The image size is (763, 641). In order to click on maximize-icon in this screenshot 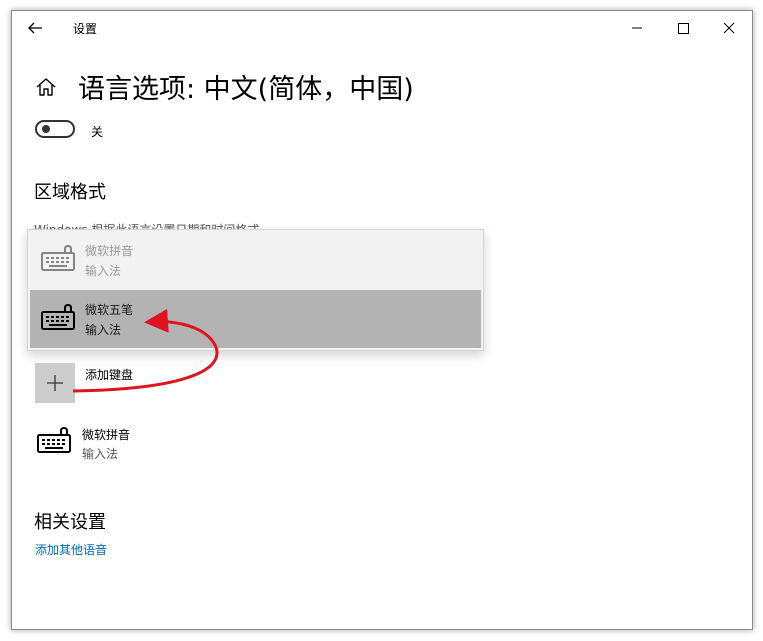, I will do `click(683, 28)`.